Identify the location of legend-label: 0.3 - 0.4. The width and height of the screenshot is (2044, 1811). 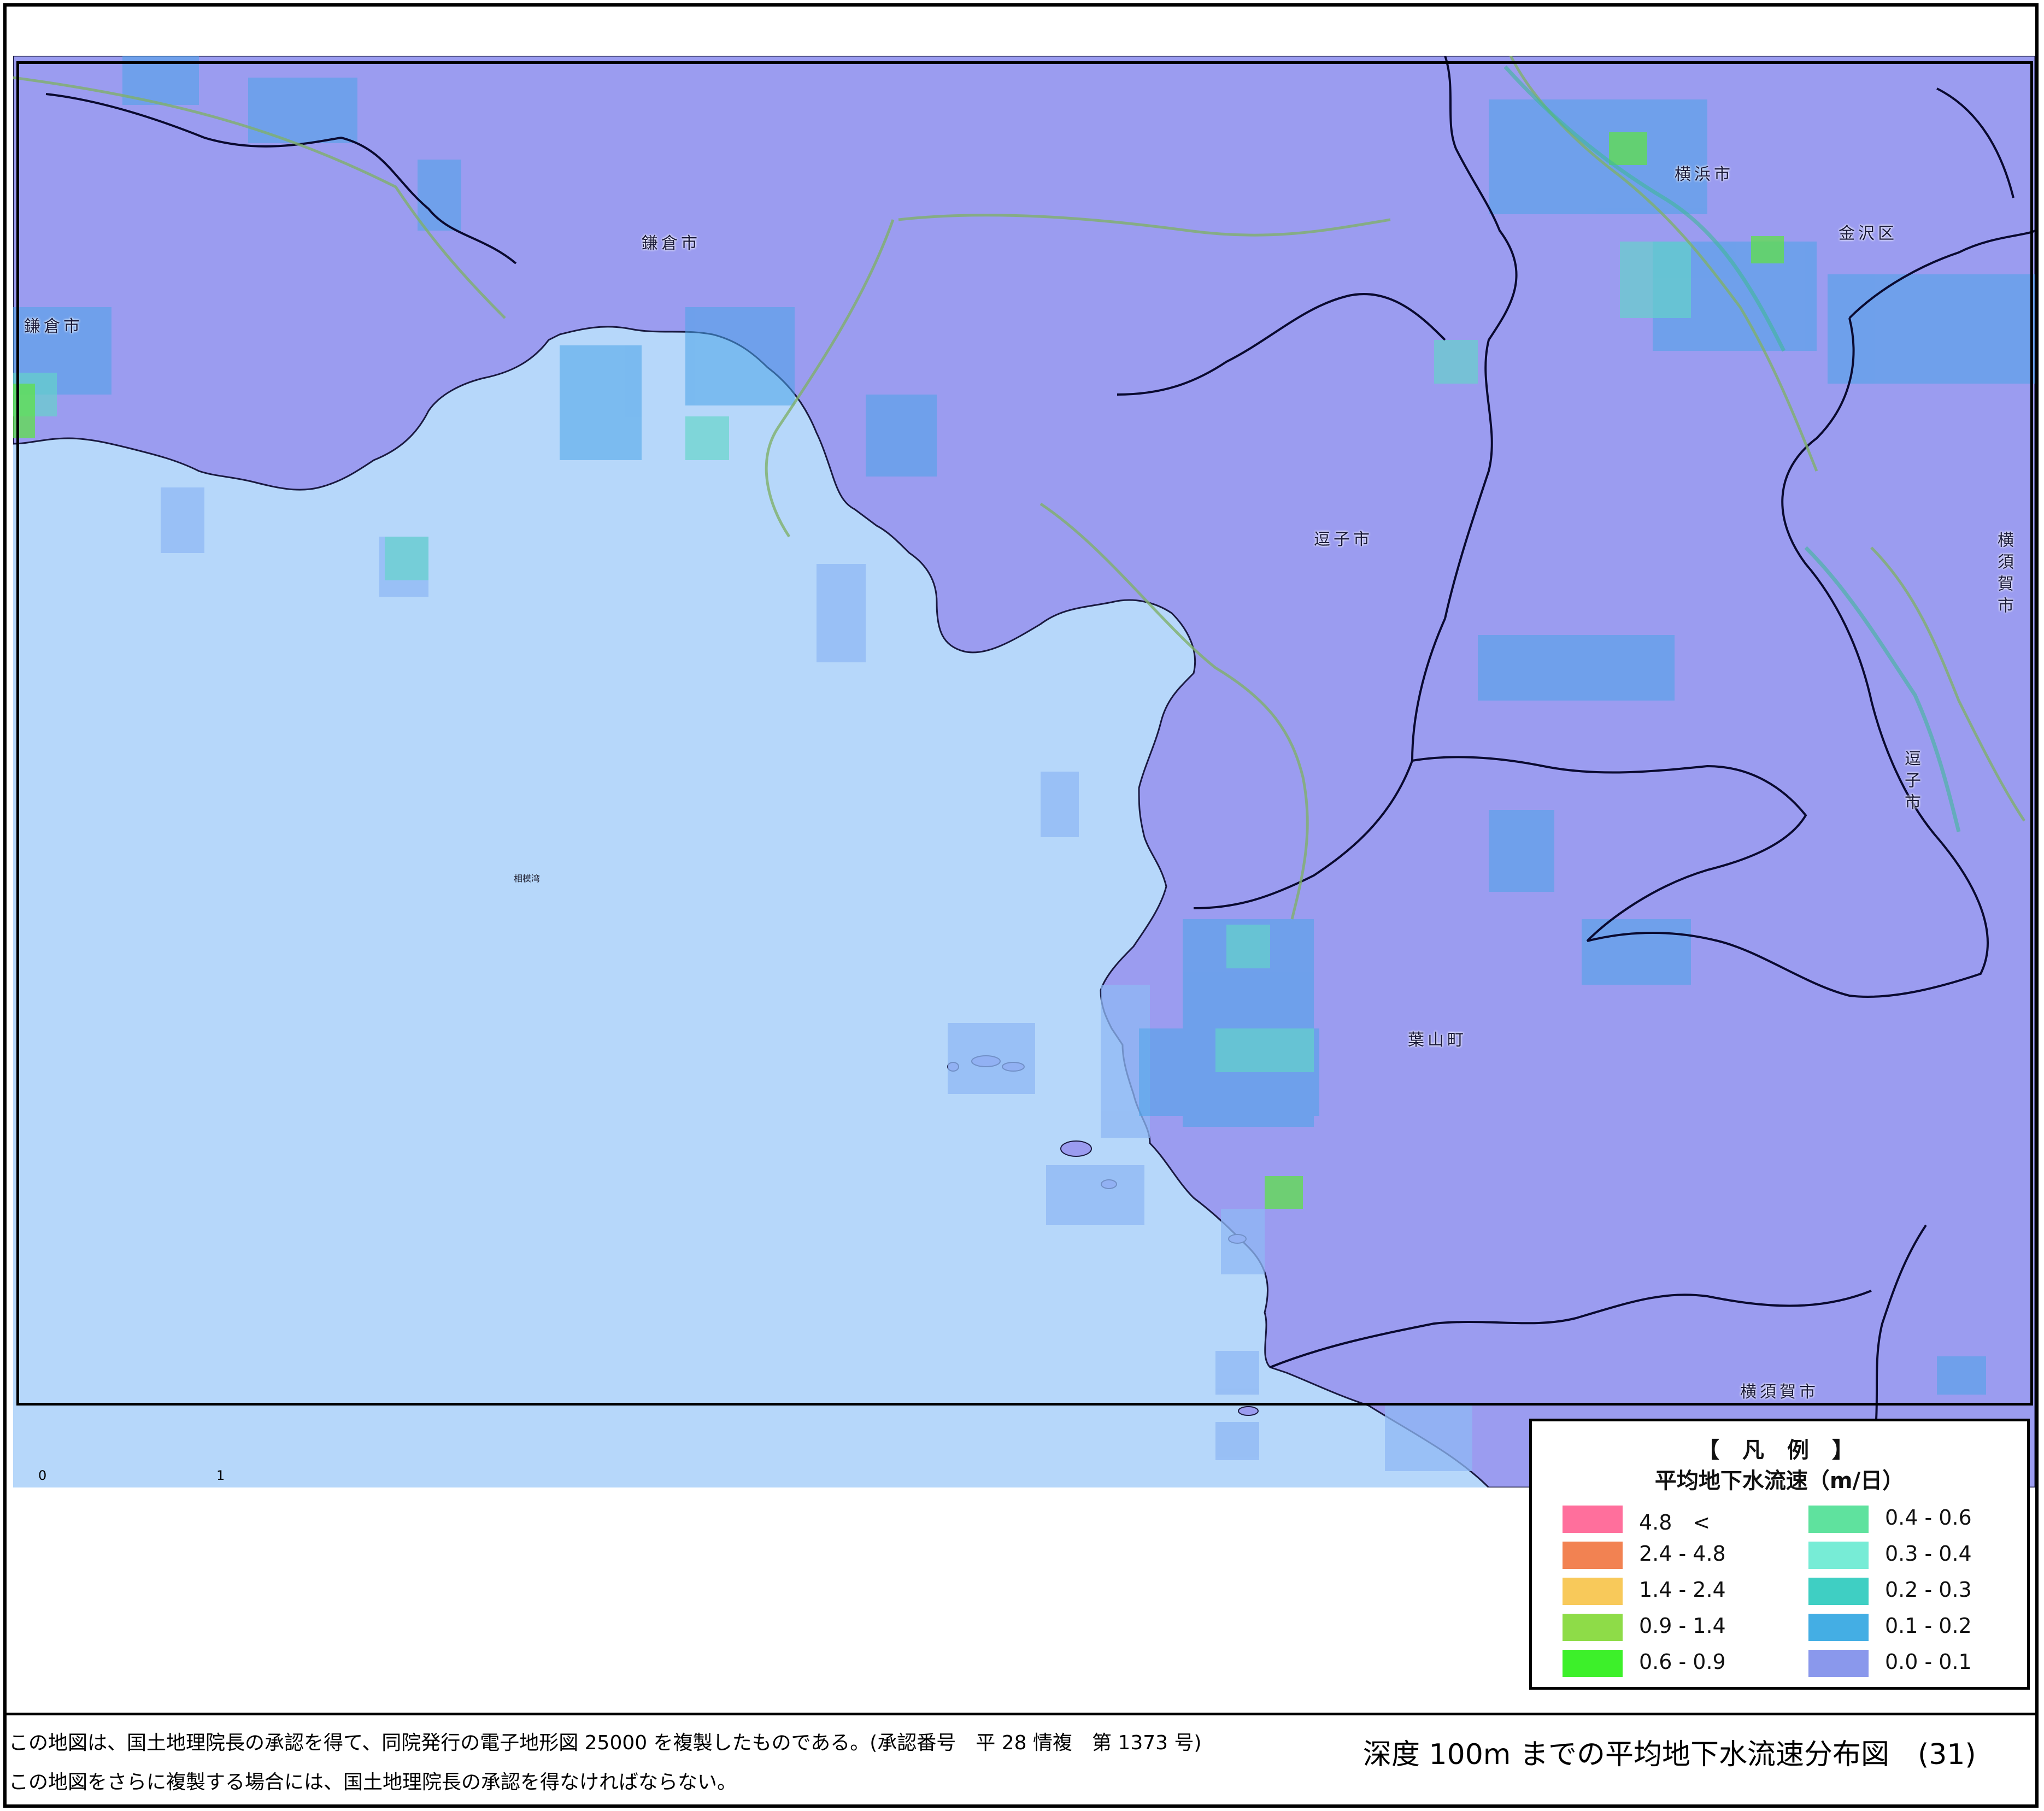
(1928, 1554).